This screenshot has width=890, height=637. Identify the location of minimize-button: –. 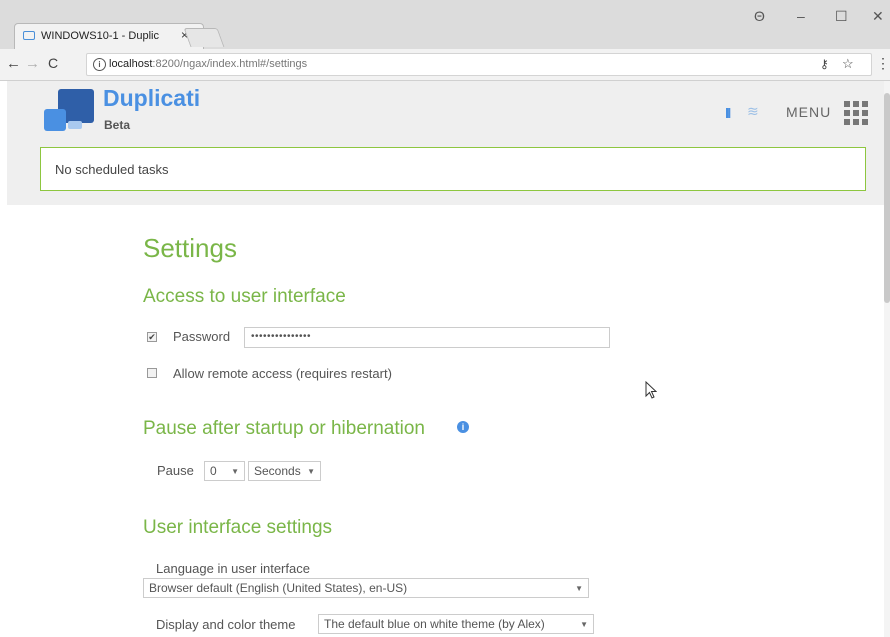
(801, 16).